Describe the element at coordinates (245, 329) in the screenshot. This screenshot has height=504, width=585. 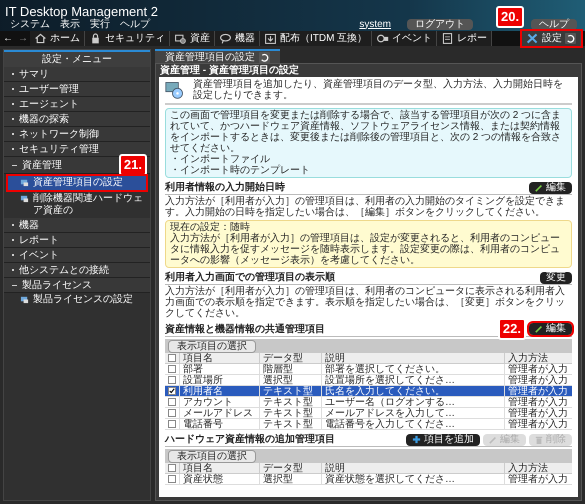
I see `section-title: 資産情報と機器情報の共通管理項目` at that location.